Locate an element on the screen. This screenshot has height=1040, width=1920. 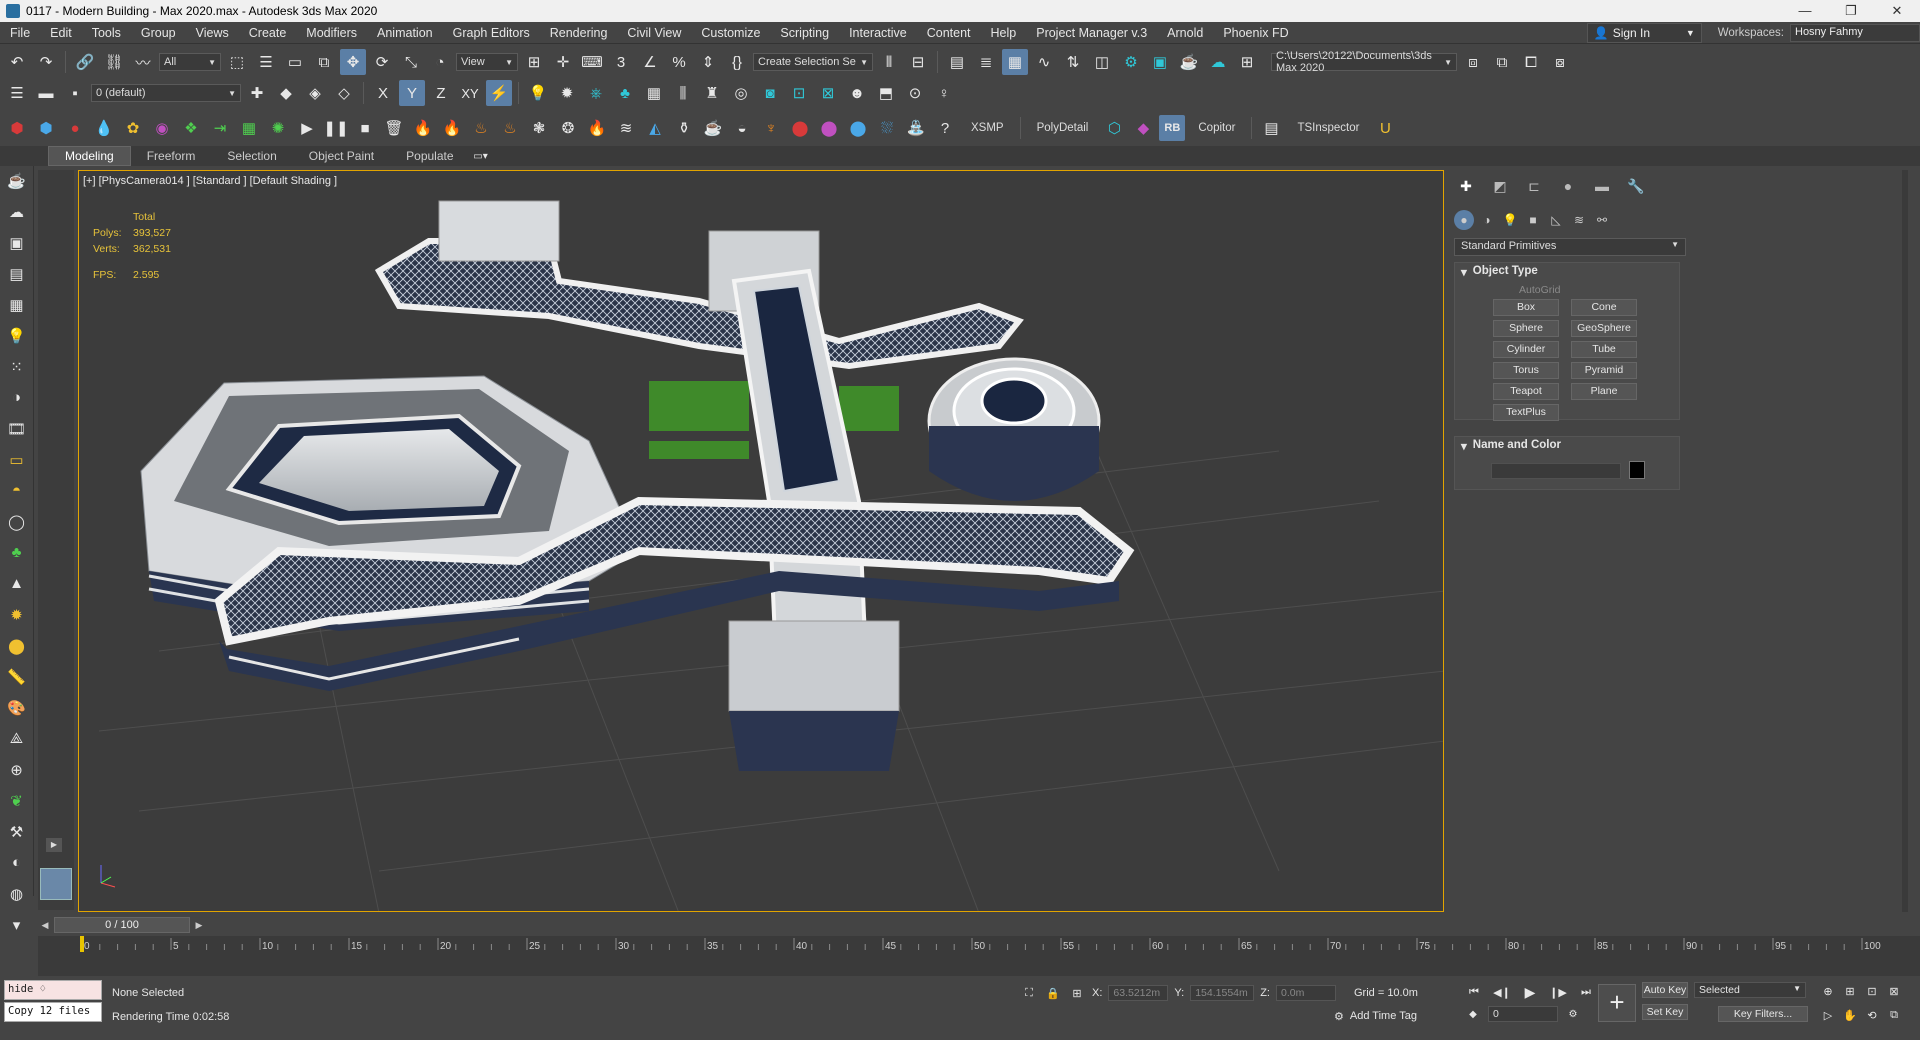
named-selection-dropdown: Create Selection Se ▼ is located at coordinates (813, 62).